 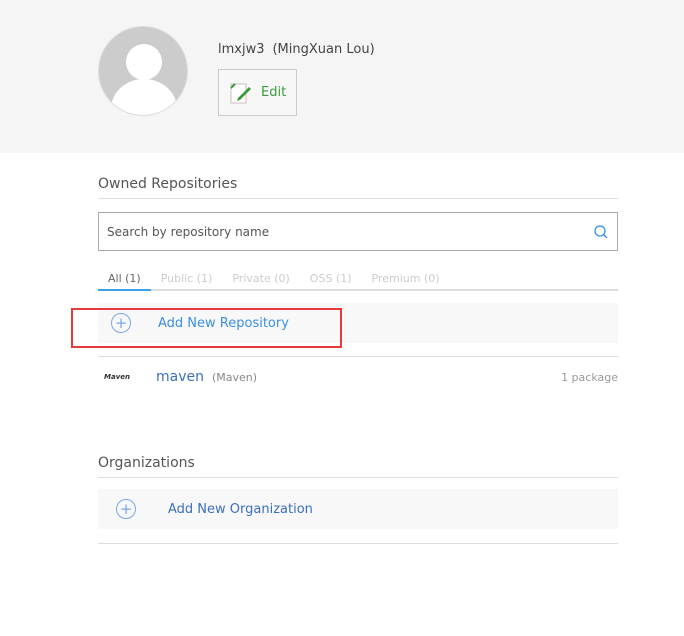 I want to click on repo-type: (Maven), so click(x=235, y=377).